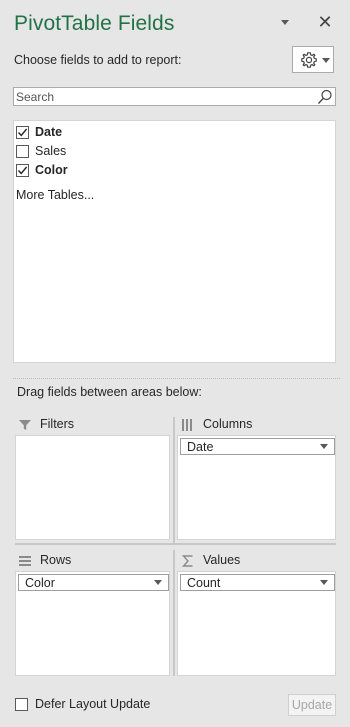 Image resolution: width=350 pixels, height=727 pixels. Describe the element at coordinates (94, 23) in the screenshot. I see `pane-title: PivotTable Fields` at that location.